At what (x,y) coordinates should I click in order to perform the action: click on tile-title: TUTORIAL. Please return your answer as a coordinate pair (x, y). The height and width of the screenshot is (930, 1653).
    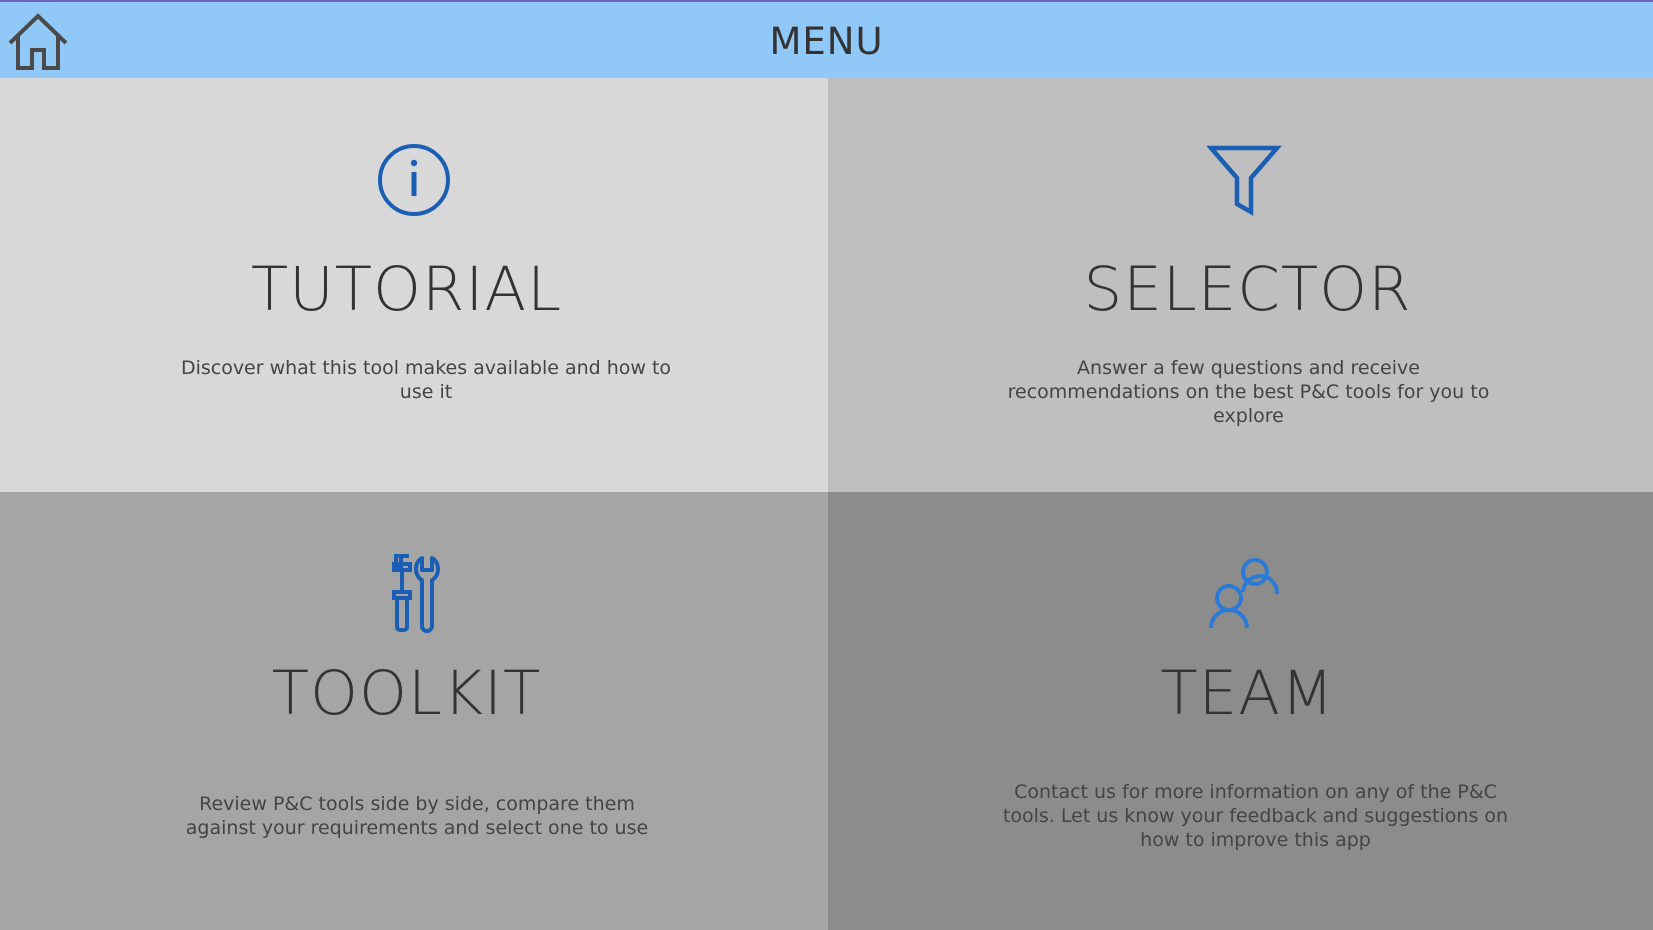
    Looking at the image, I should click on (406, 289).